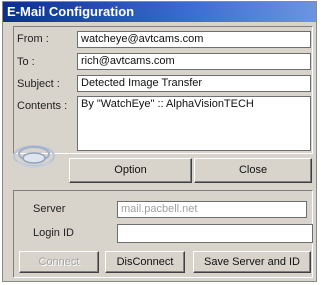 The image size is (322, 285). Describe the element at coordinates (252, 262) in the screenshot. I see `save-server-id-button: Save Server and ID` at that location.